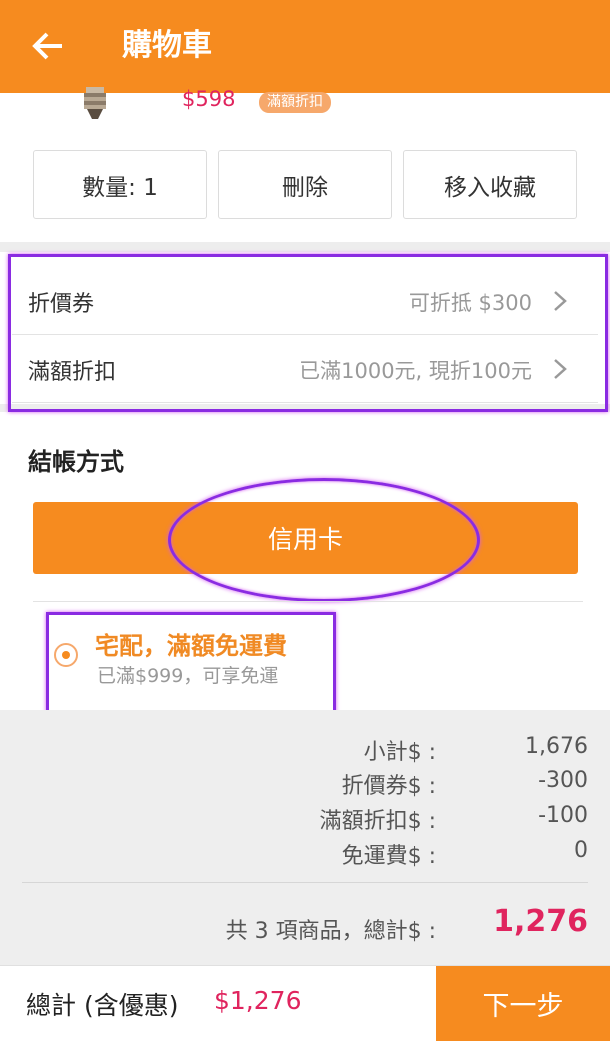 The width and height of the screenshot is (610, 1041). What do you see at coordinates (523, 1003) in the screenshot?
I see `next-step-button: 下一步` at bounding box center [523, 1003].